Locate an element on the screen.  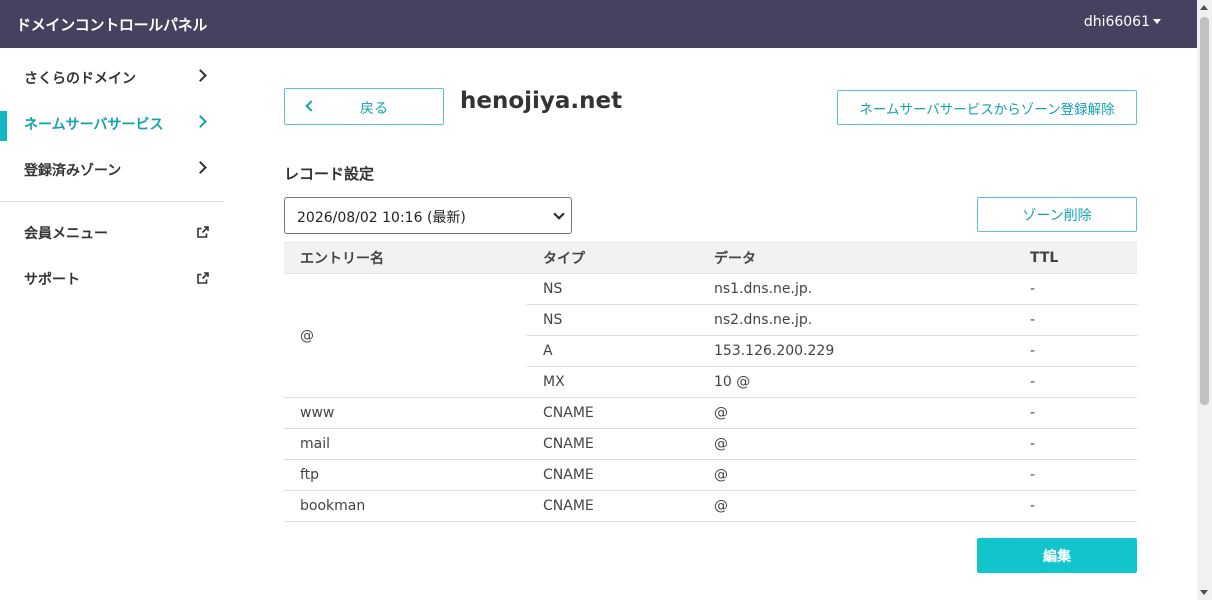
sidebar-item-label: 登録済みゾーン is located at coordinates (73, 171).